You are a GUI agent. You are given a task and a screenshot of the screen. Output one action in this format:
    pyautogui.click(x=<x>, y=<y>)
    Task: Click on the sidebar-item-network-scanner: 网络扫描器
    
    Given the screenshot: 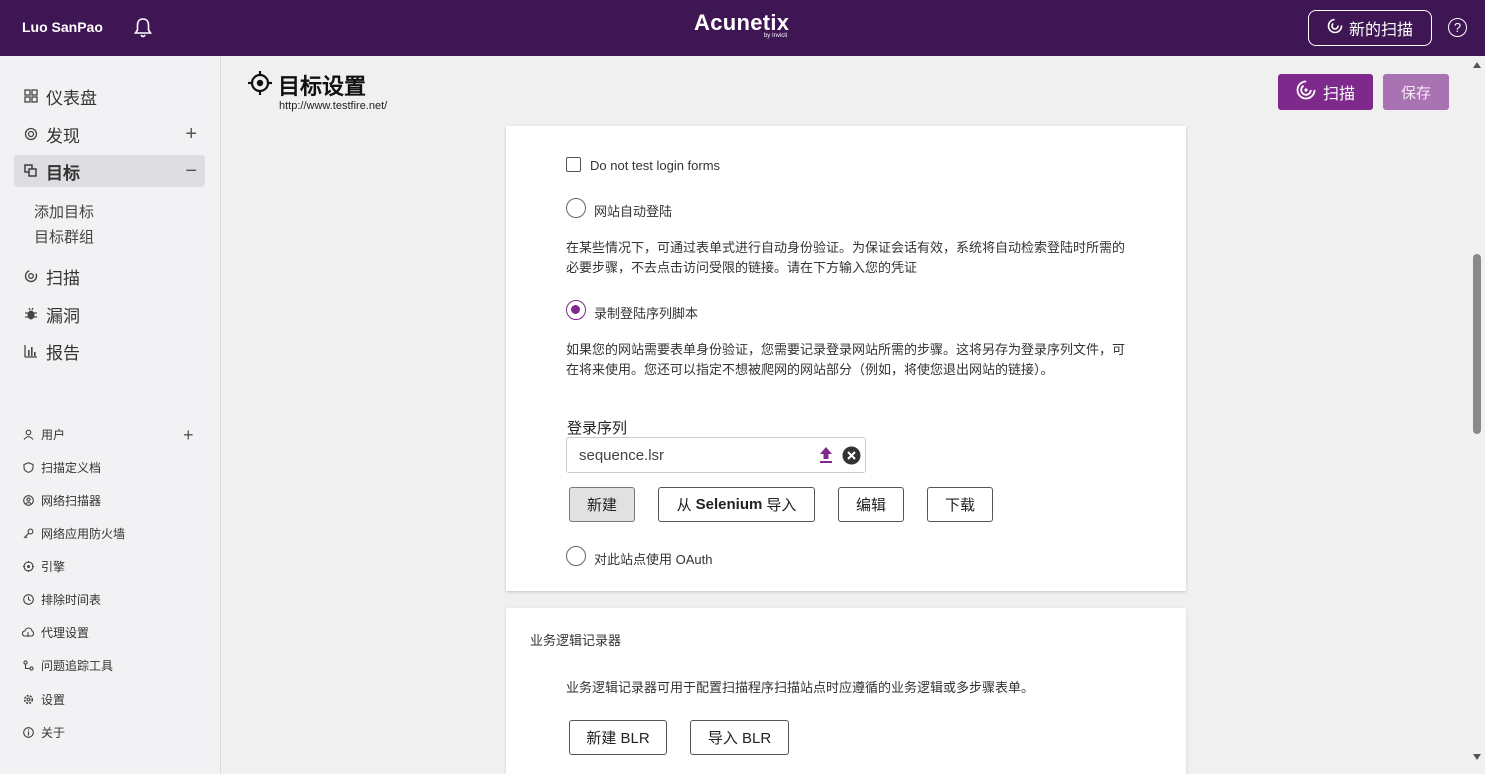 What is the action you would take?
    pyautogui.click(x=61, y=500)
    